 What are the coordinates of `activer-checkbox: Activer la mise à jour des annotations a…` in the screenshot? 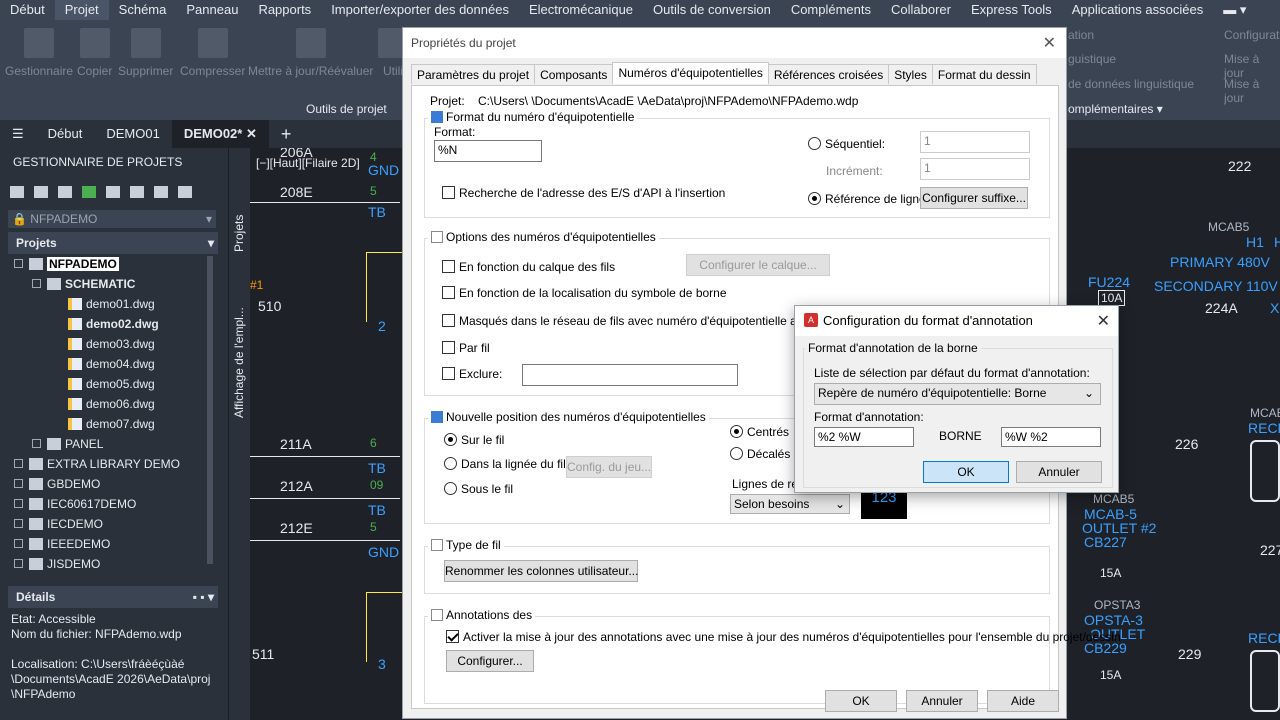 It's located at (783, 637).